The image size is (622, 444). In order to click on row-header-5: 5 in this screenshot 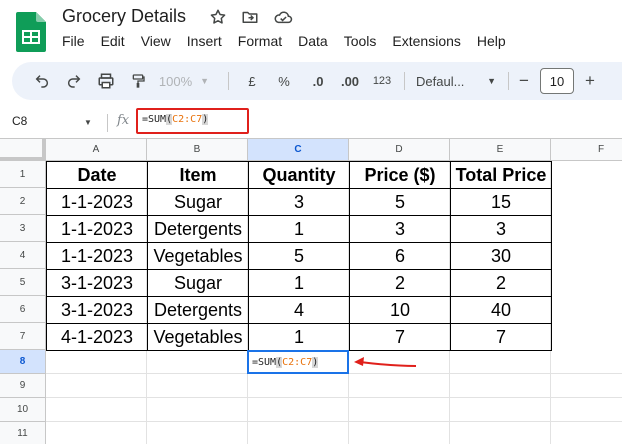, I will do `click(23, 282)`.